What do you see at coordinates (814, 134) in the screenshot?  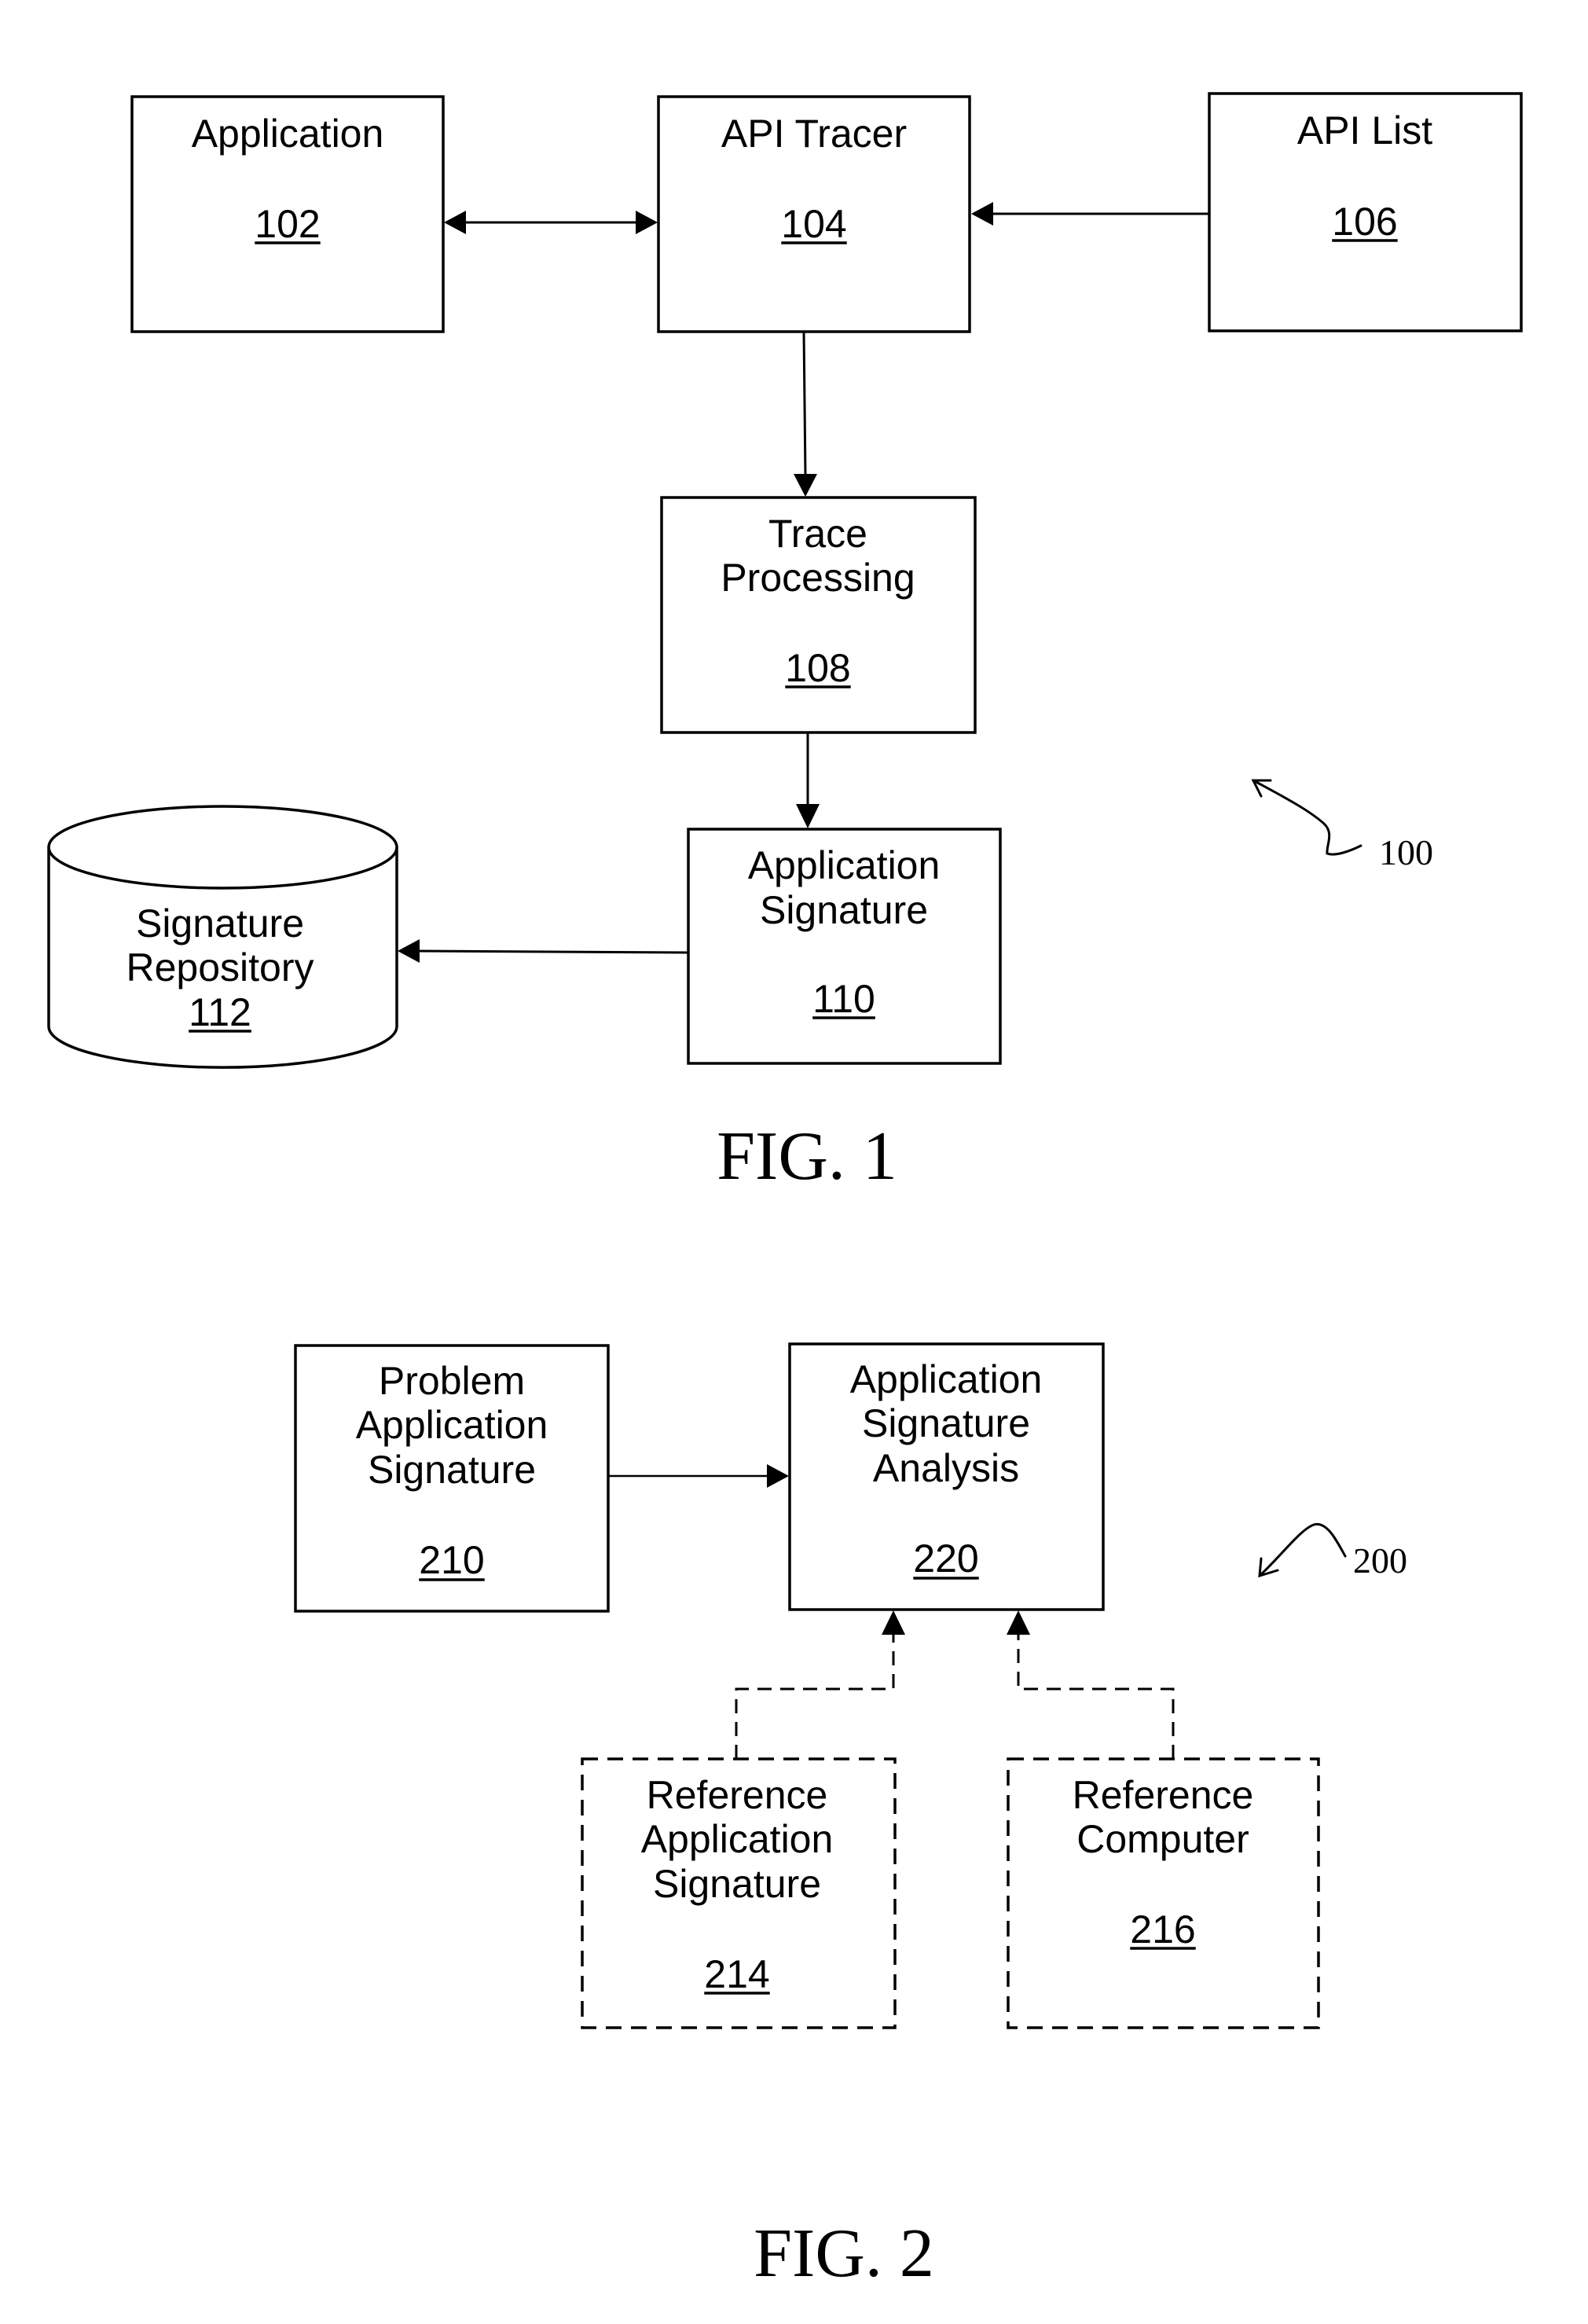 I see `api-tracer-label-line-1: API Tracer` at bounding box center [814, 134].